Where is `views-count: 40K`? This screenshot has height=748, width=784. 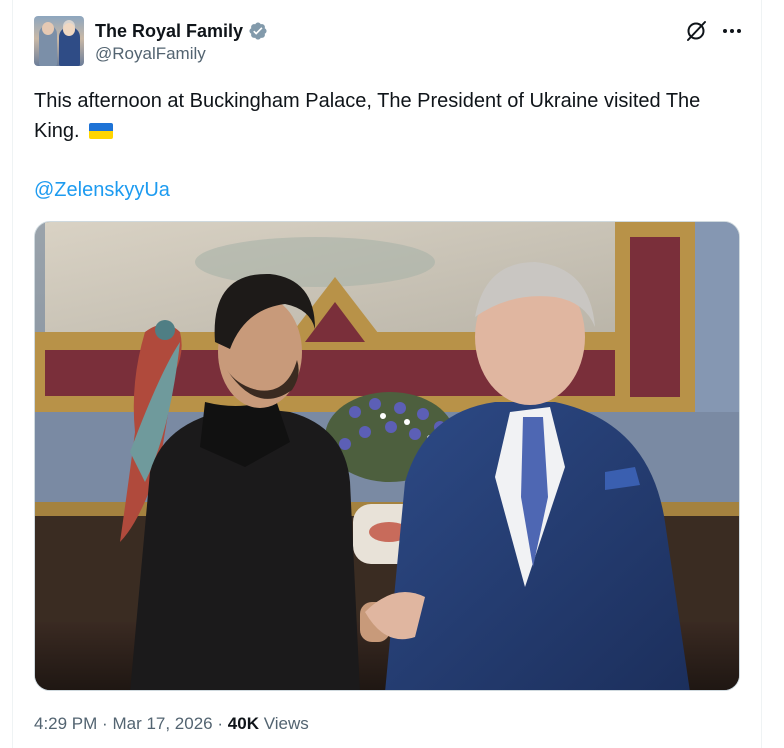 views-count: 40K is located at coordinates (243, 723).